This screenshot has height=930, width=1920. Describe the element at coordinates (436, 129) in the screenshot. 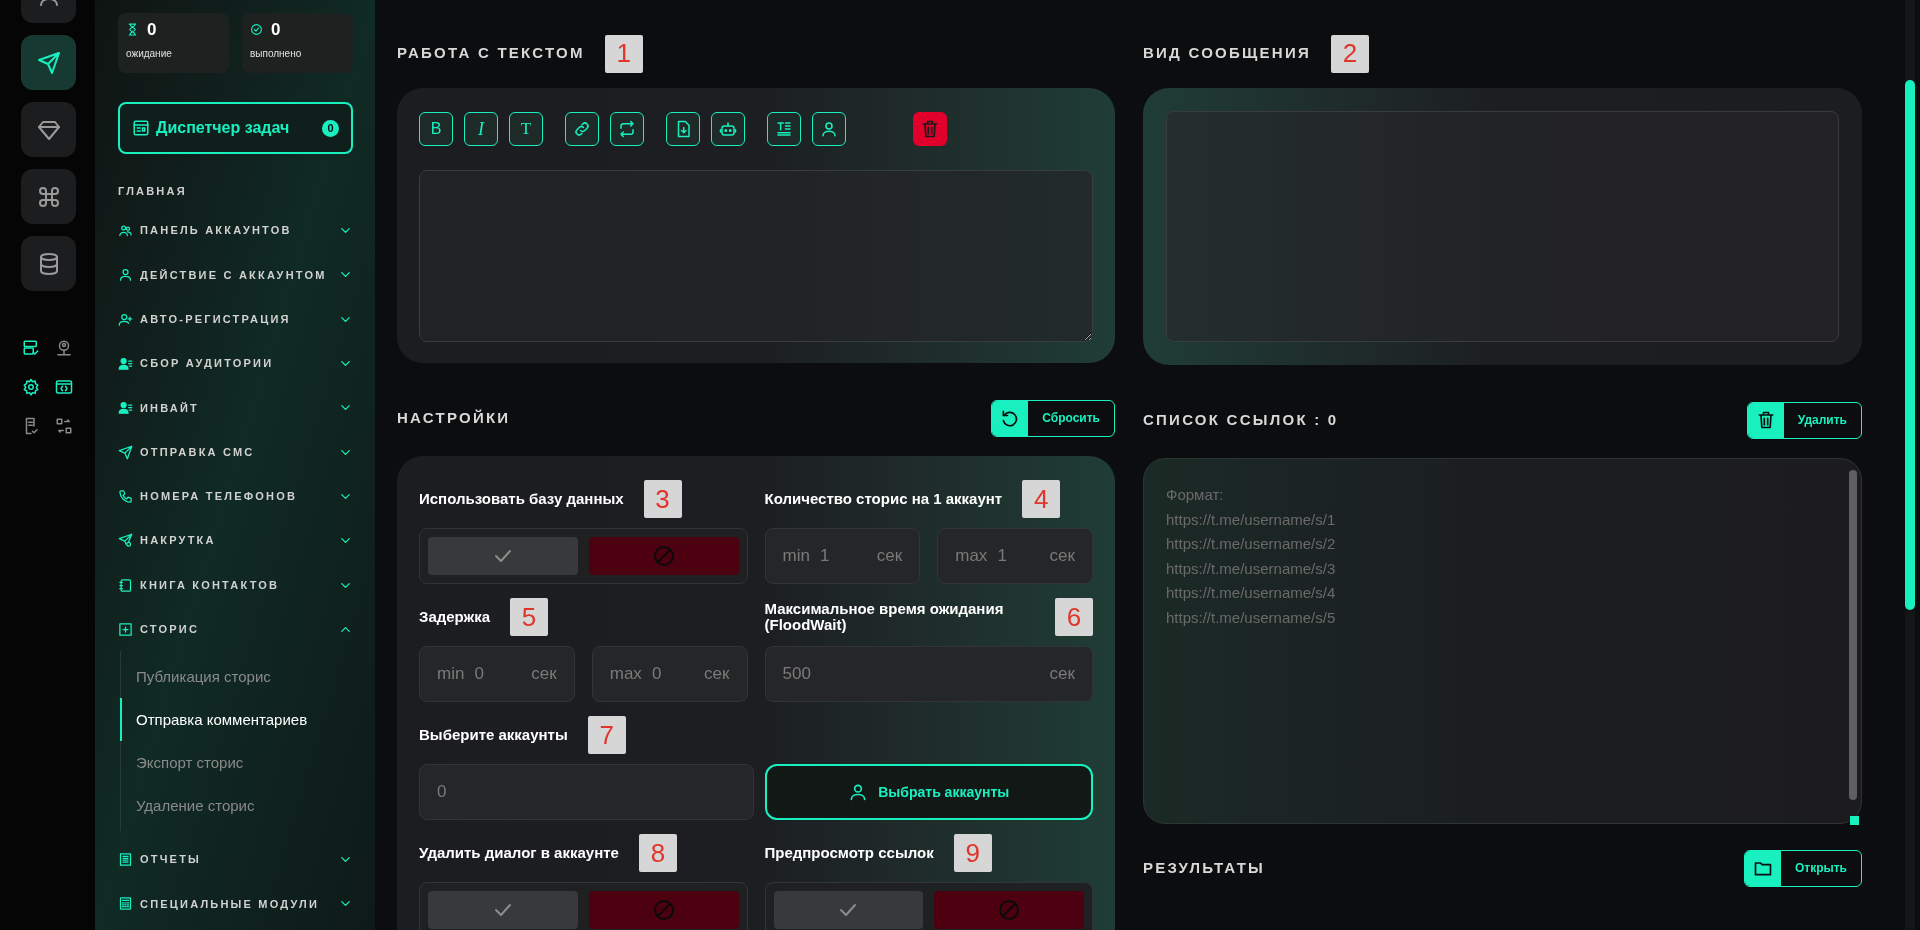

I see `format-button: B` at that location.